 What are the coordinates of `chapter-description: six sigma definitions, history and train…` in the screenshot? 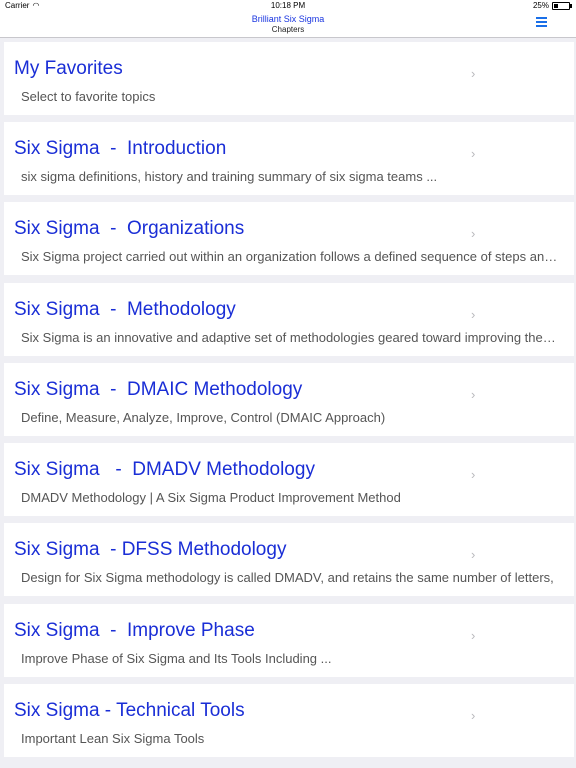 It's located at (229, 176).